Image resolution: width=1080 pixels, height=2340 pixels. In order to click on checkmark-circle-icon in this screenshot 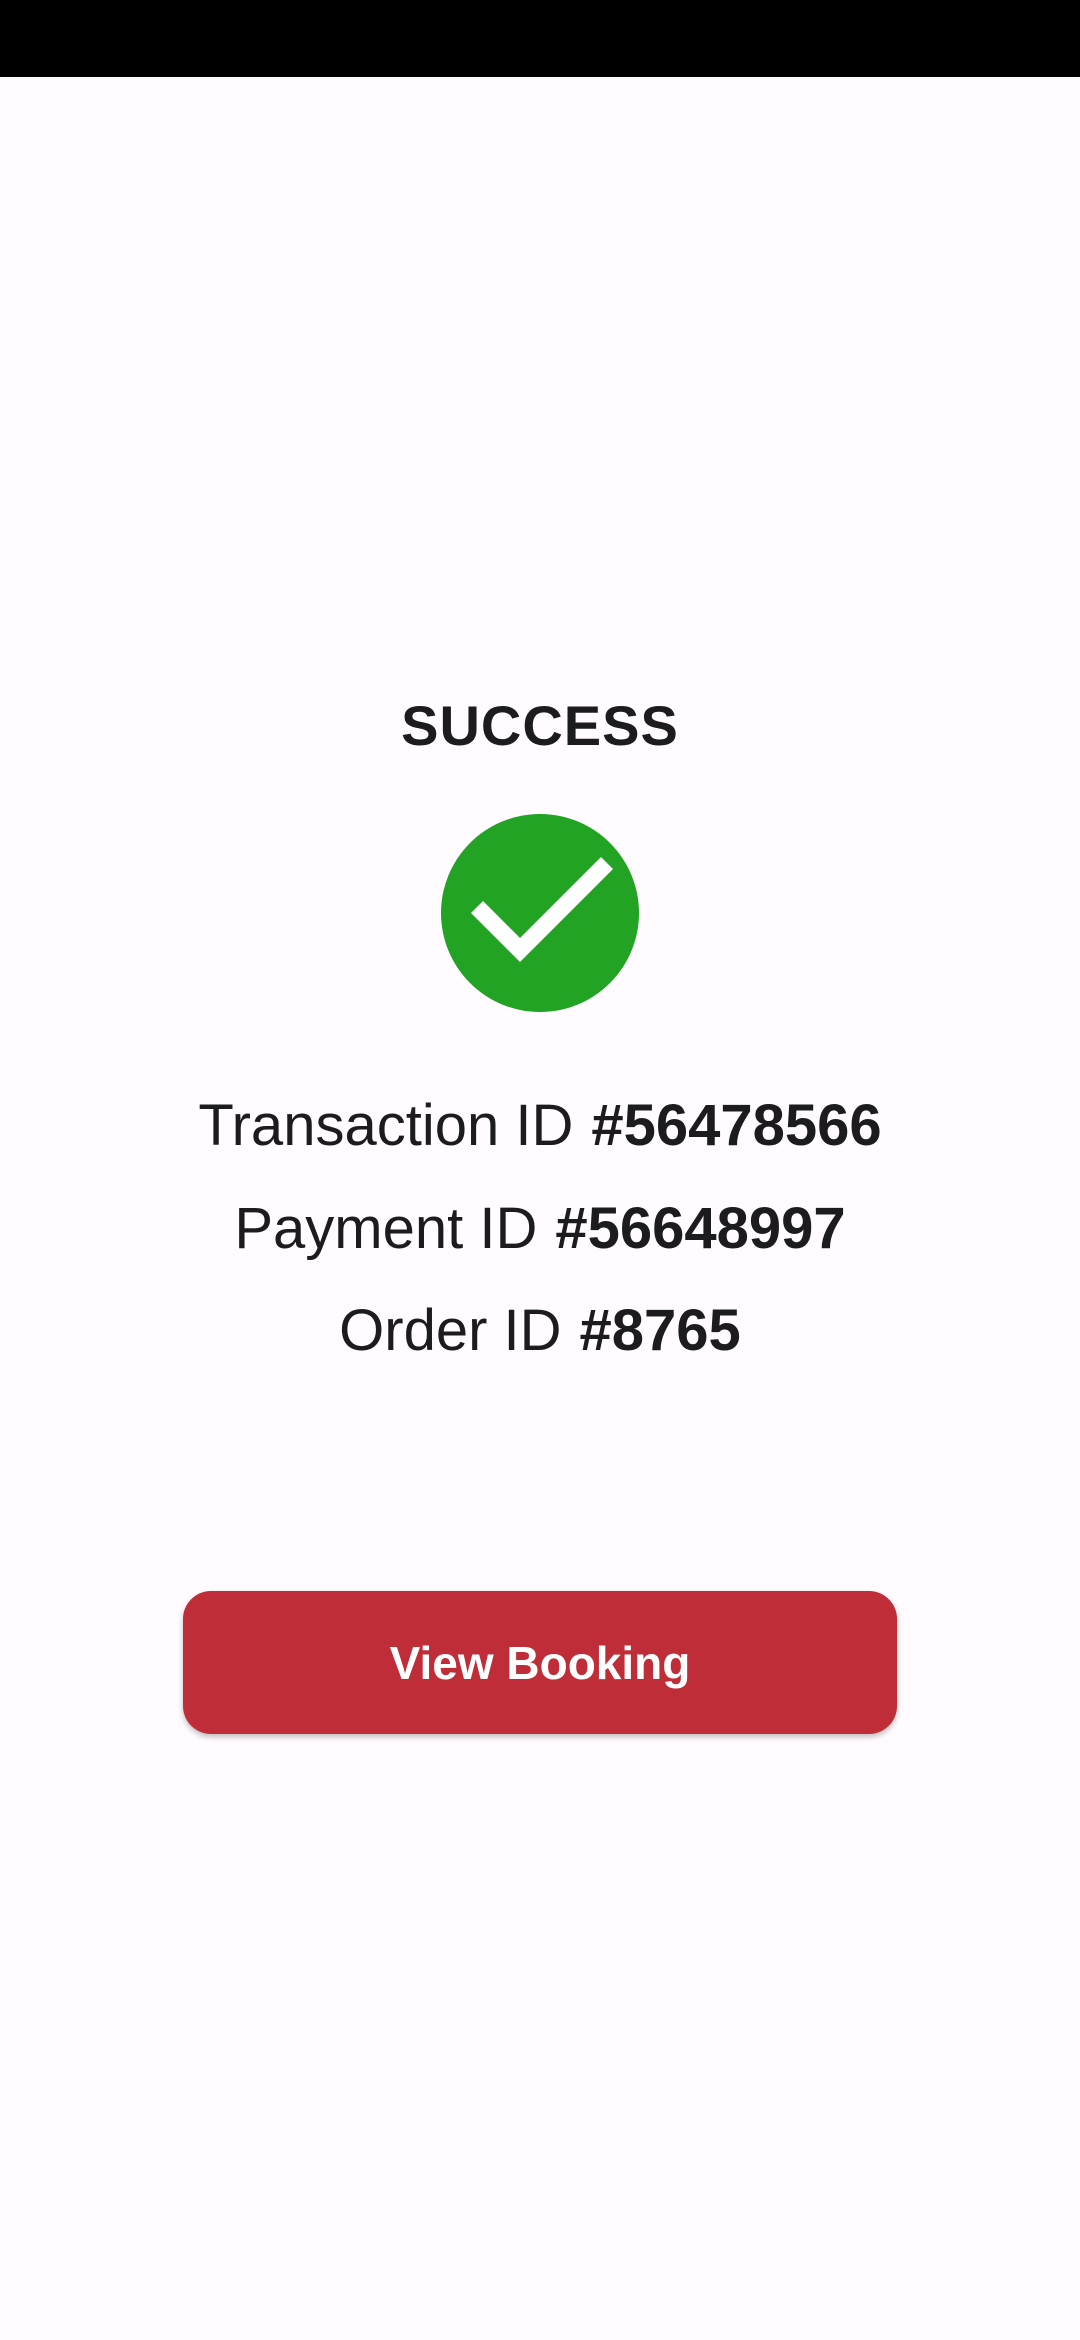, I will do `click(540, 913)`.